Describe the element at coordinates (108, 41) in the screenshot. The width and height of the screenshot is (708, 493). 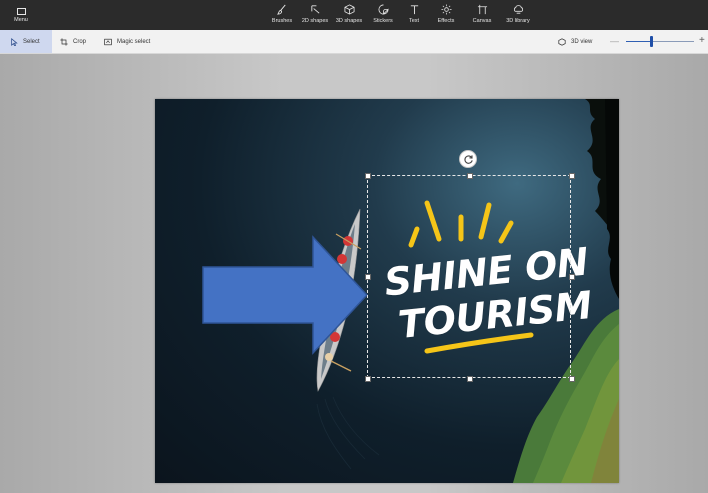
I see `magic-select-icon` at that location.